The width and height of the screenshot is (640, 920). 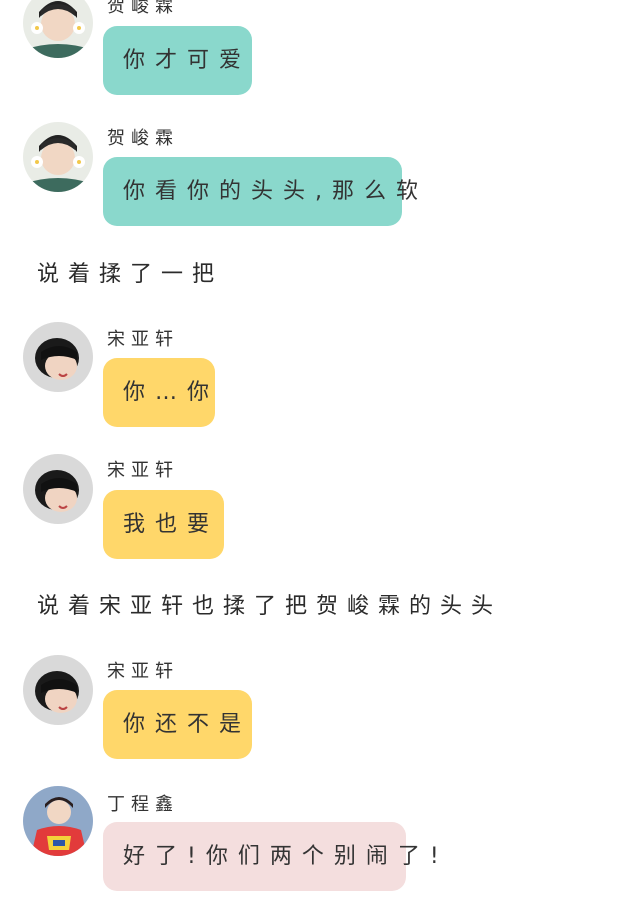 I want to click on message-bubble: 我也要, so click(x=163, y=524).